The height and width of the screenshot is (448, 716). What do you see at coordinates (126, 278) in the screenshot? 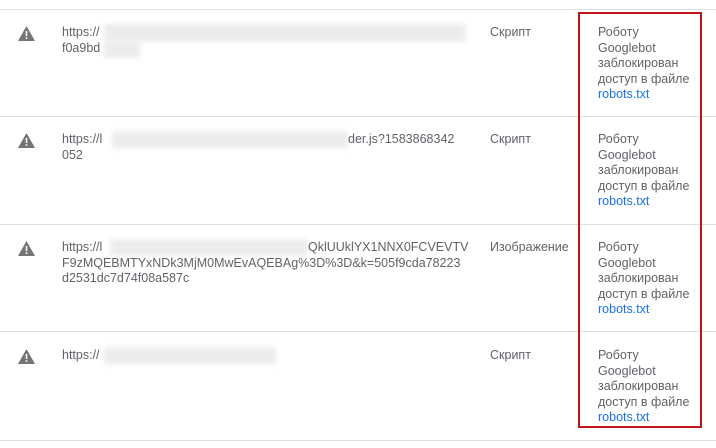
I see `url-line: d2531dc7d74f08a587c` at bounding box center [126, 278].